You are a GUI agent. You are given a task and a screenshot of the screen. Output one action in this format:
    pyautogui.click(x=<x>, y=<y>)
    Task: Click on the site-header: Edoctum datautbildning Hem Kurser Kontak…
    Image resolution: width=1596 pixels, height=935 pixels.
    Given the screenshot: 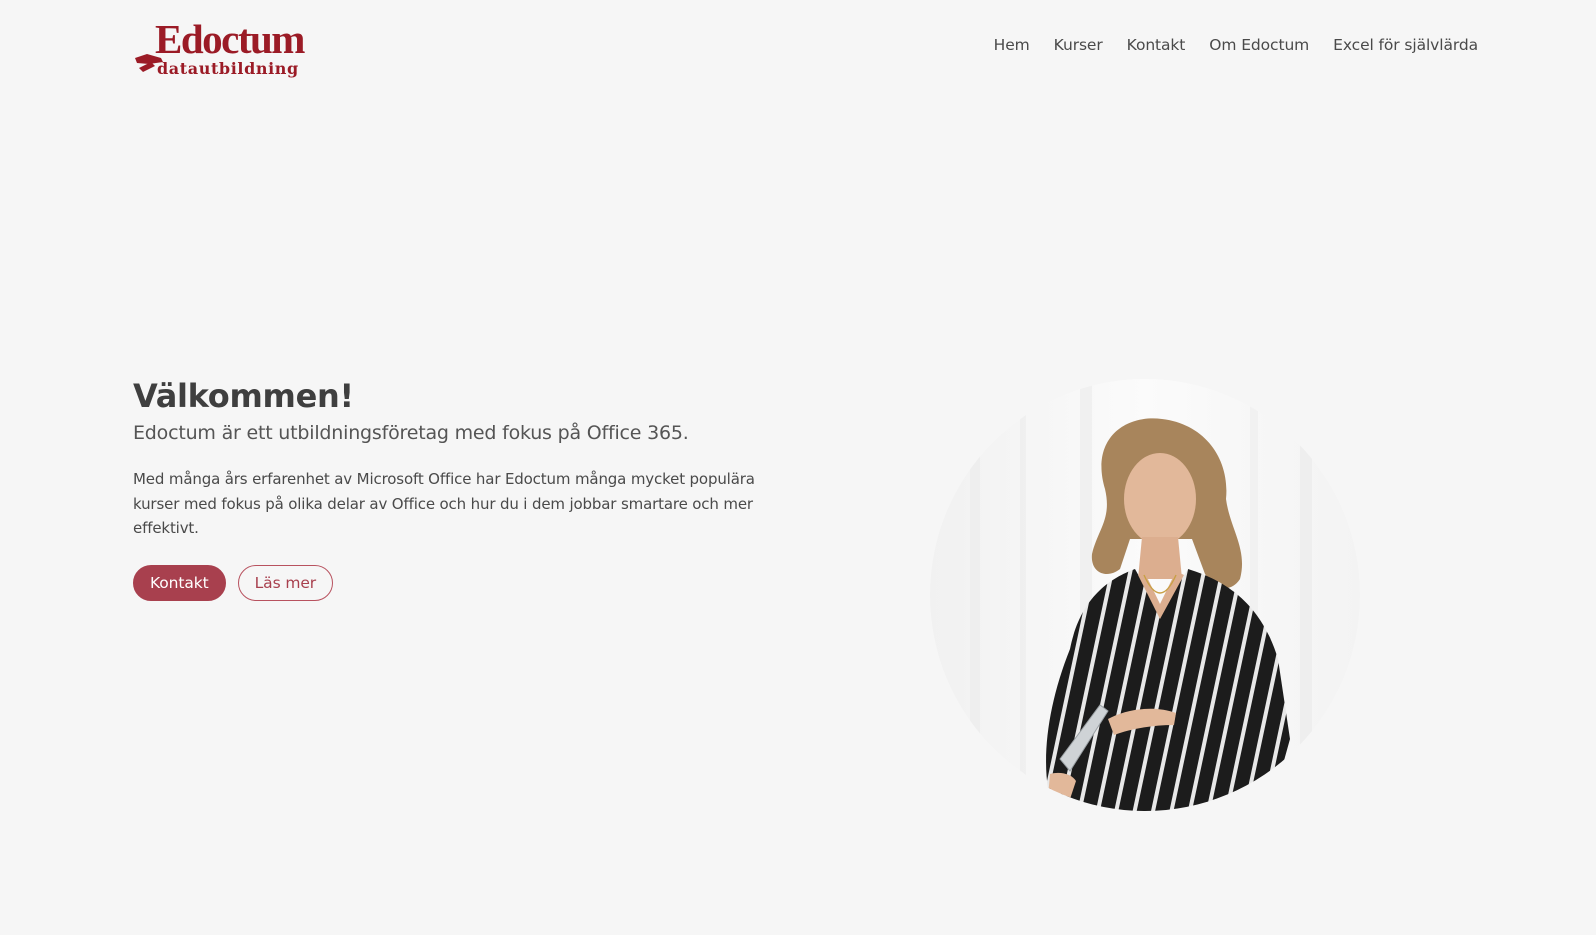 What is the action you would take?
    pyautogui.click(x=798, y=47)
    